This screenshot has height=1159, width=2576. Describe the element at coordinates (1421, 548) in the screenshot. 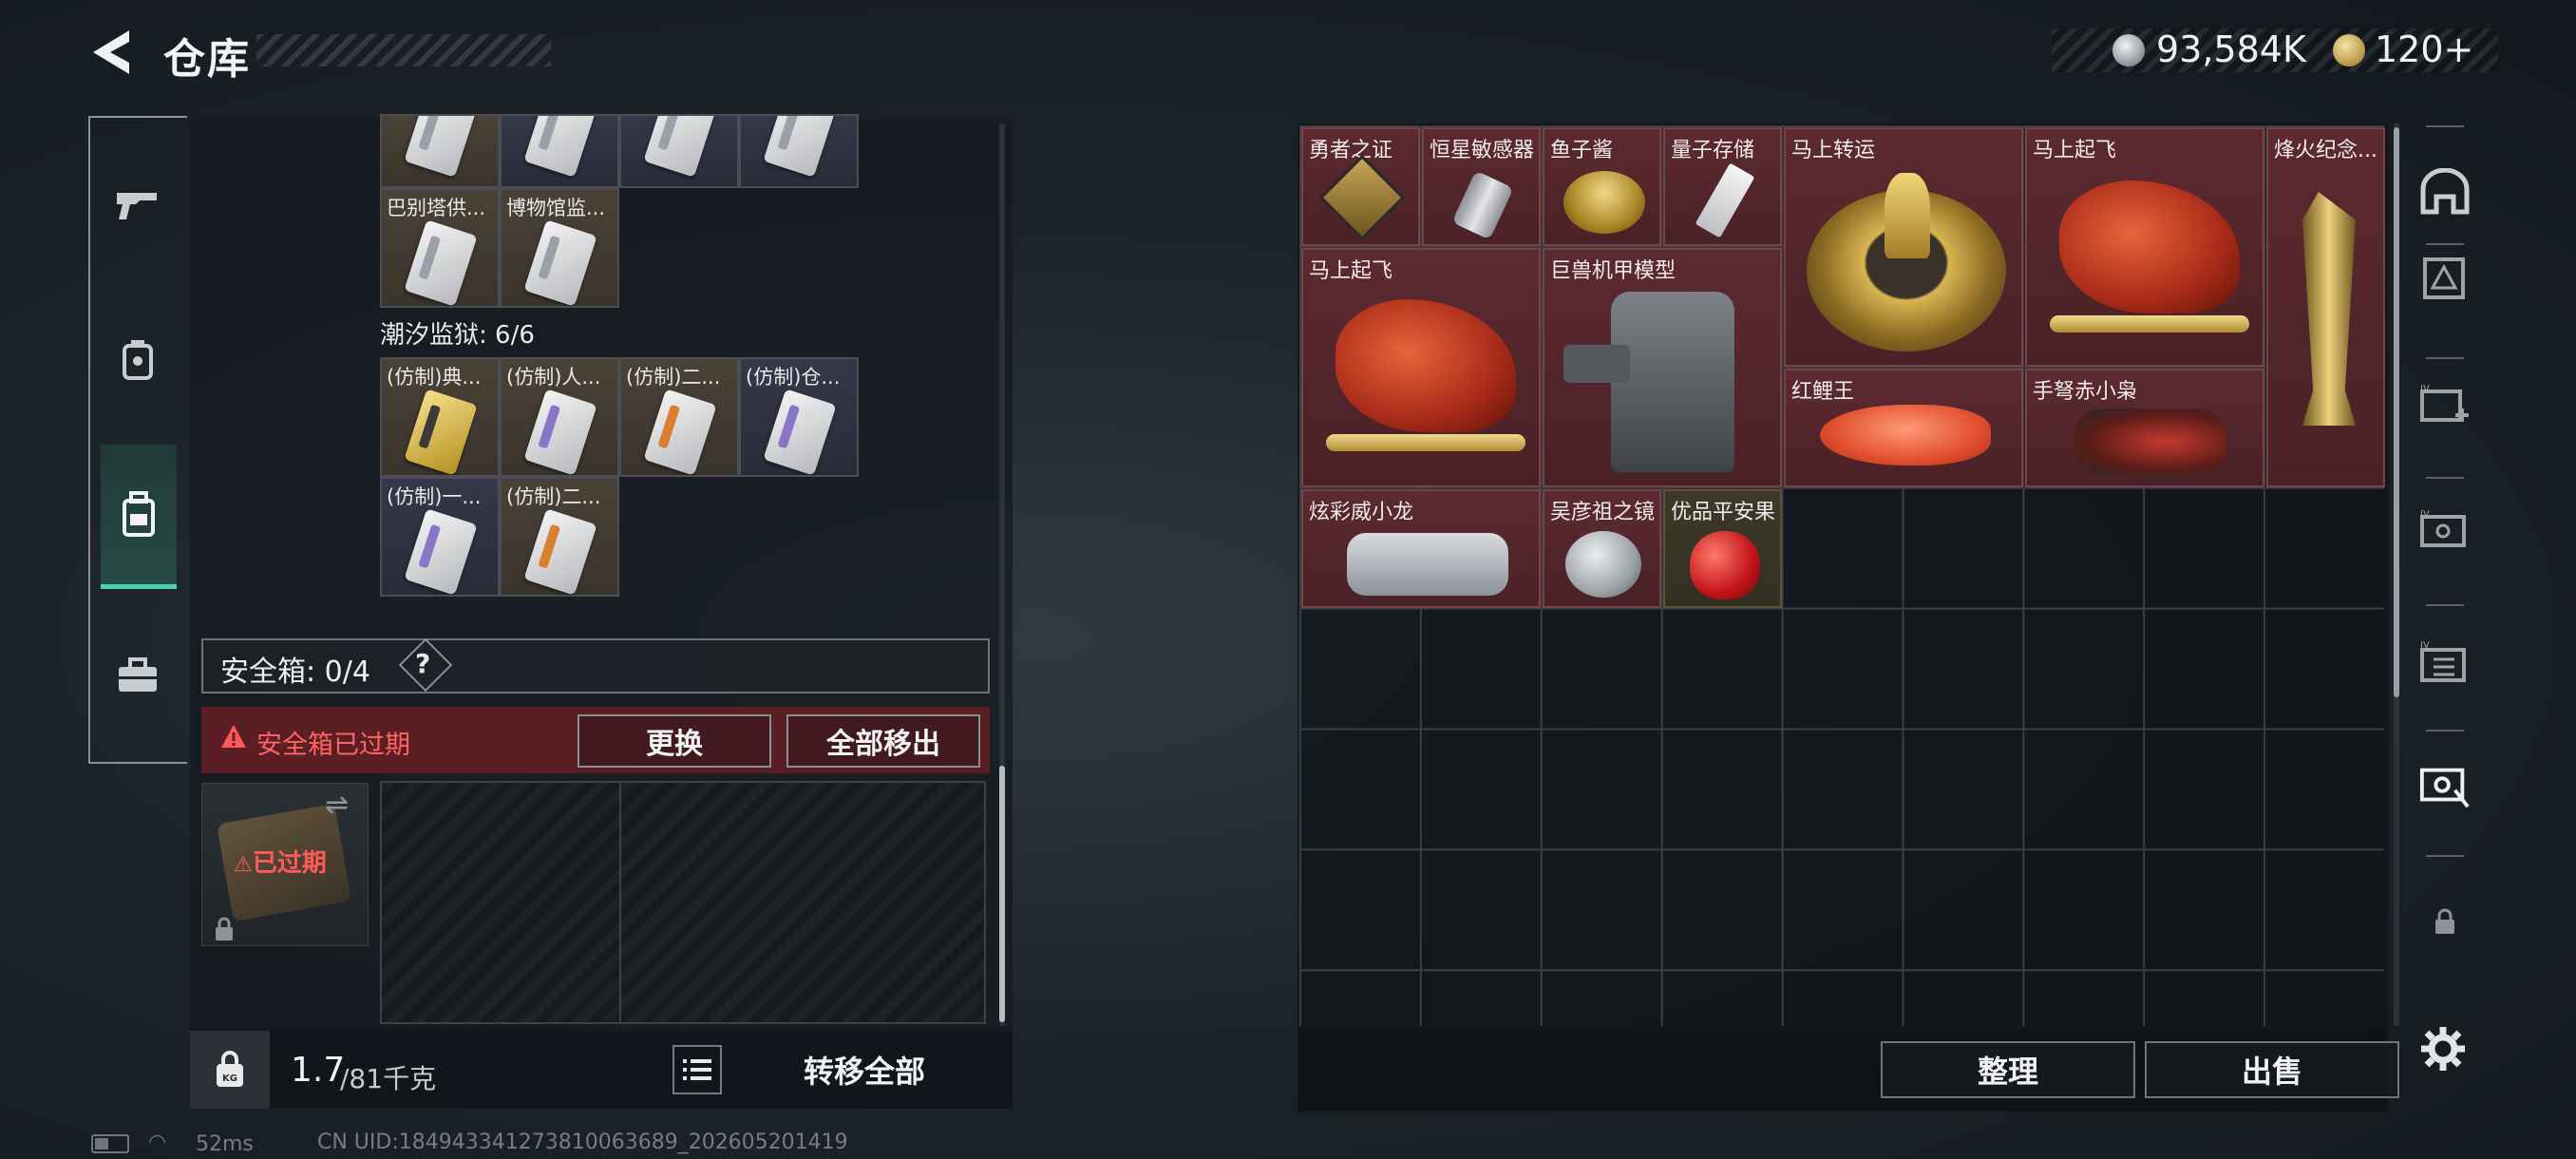

I see `item-dazzle-dragon: 炫彩威小龙` at that location.